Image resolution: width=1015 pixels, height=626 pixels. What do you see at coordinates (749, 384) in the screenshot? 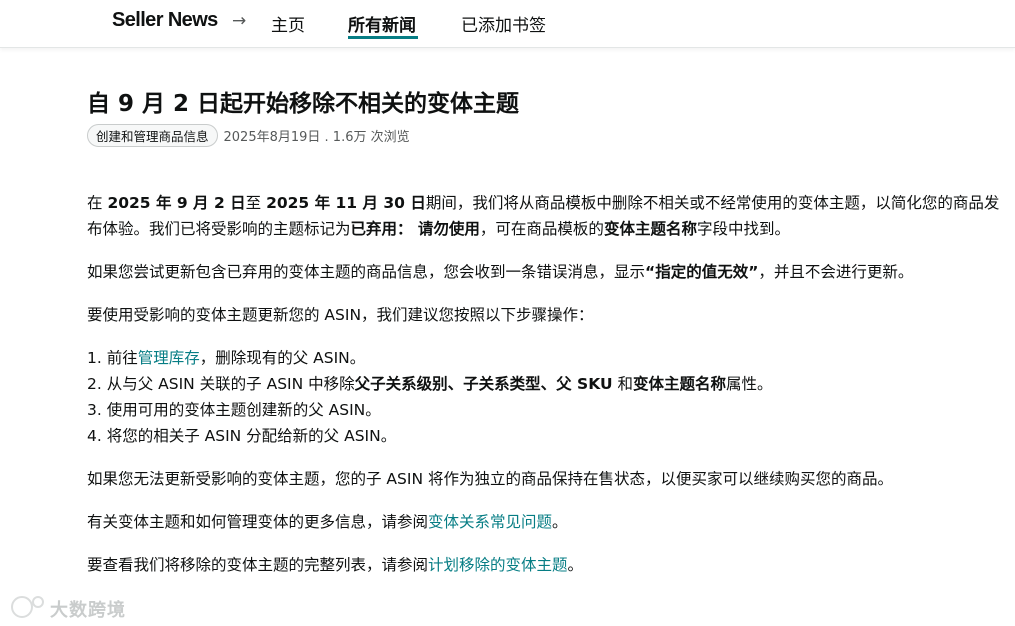
I see `text: 属性。` at bounding box center [749, 384].